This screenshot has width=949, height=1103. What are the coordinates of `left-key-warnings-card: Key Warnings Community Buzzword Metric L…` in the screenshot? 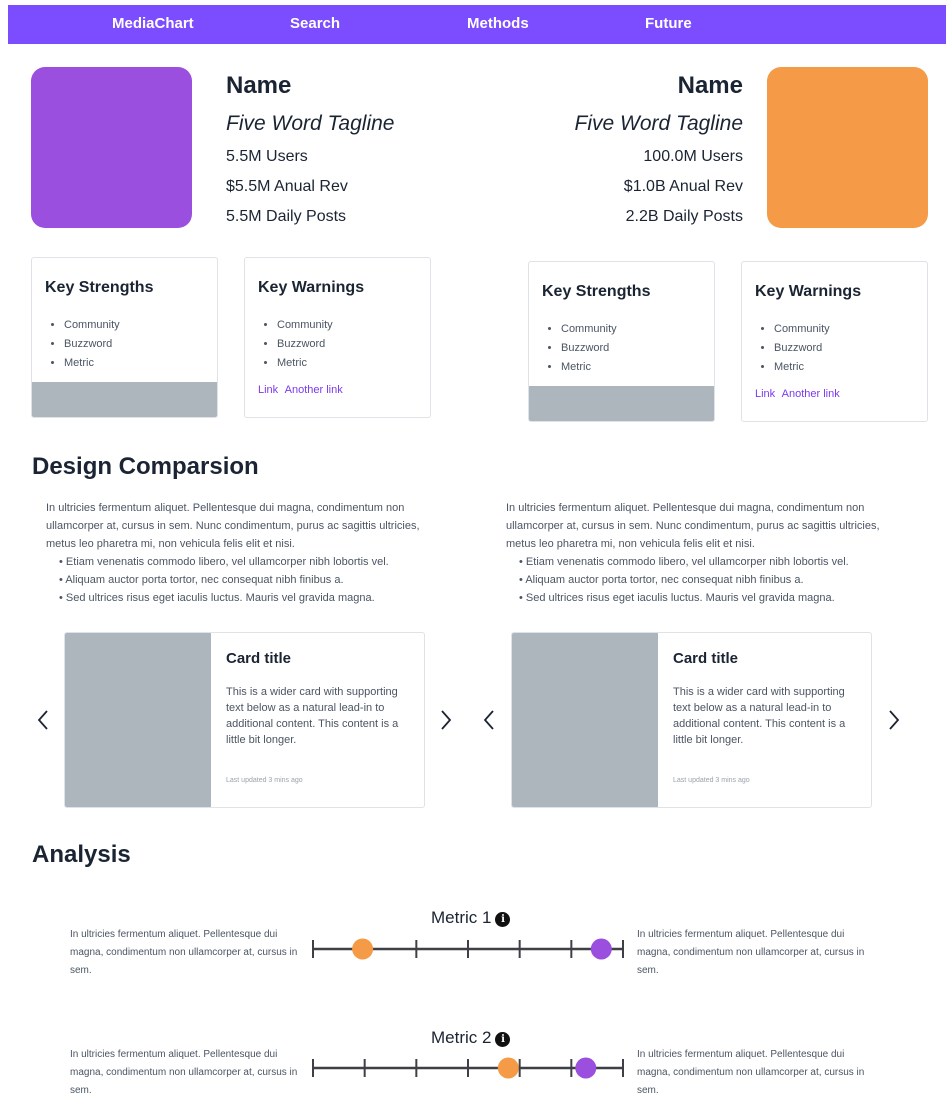 It's located at (337, 337).